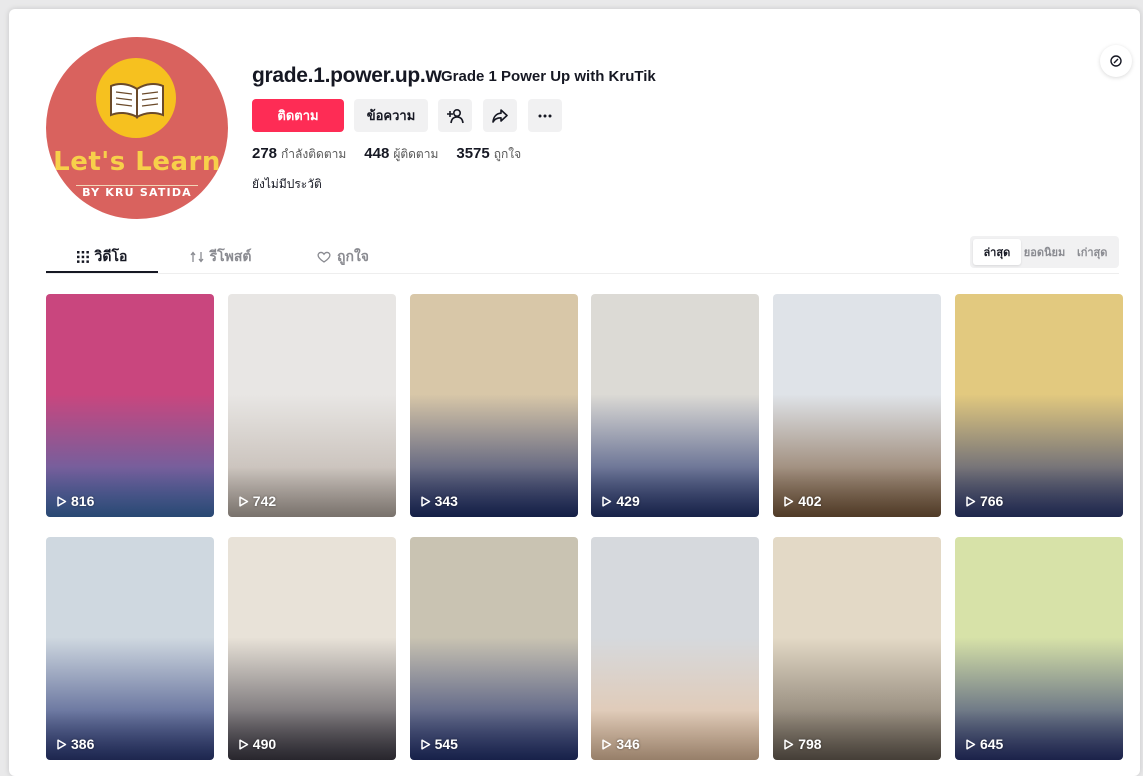 The height and width of the screenshot is (776, 1143). Describe the element at coordinates (82, 257) in the screenshot. I see `grid-icon` at that location.